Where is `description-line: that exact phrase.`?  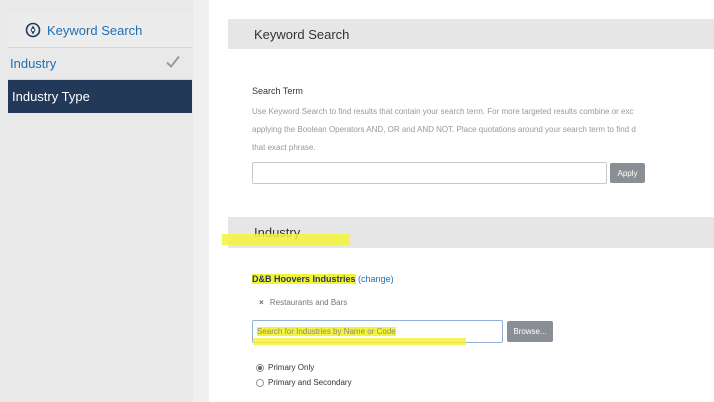 description-line: that exact phrase. is located at coordinates (284, 147).